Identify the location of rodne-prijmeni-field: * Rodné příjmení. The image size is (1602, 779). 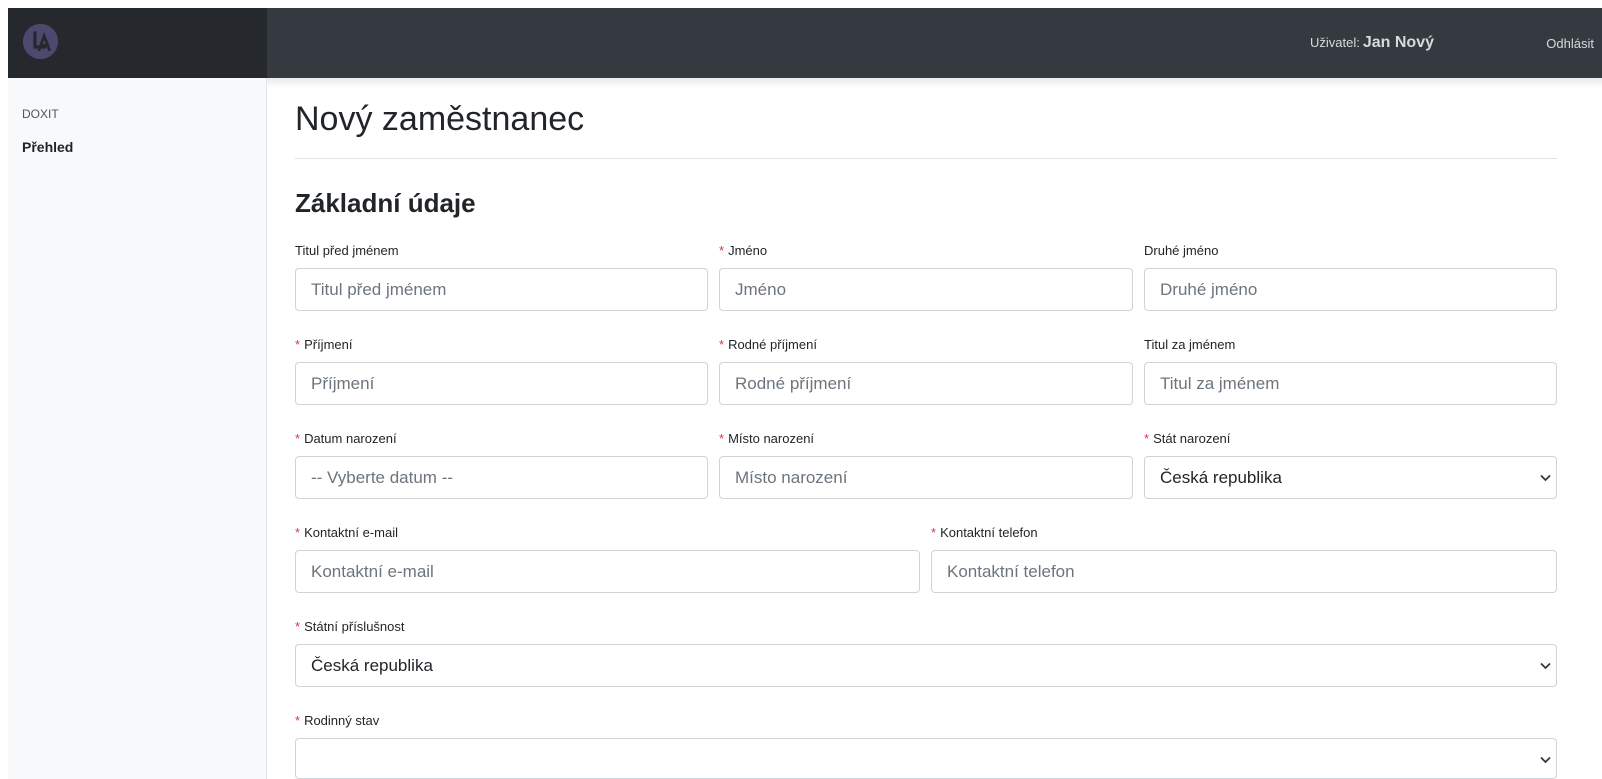
(926, 370).